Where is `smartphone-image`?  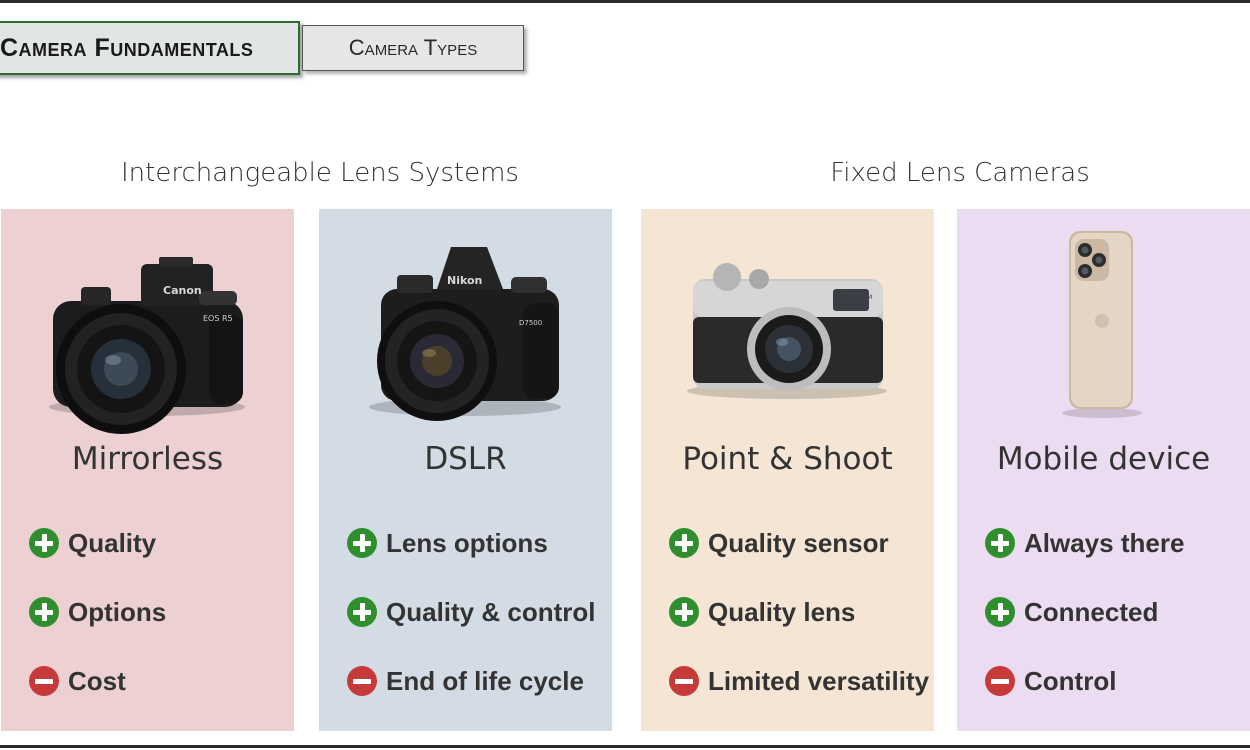 smartphone-image is located at coordinates (1102, 324).